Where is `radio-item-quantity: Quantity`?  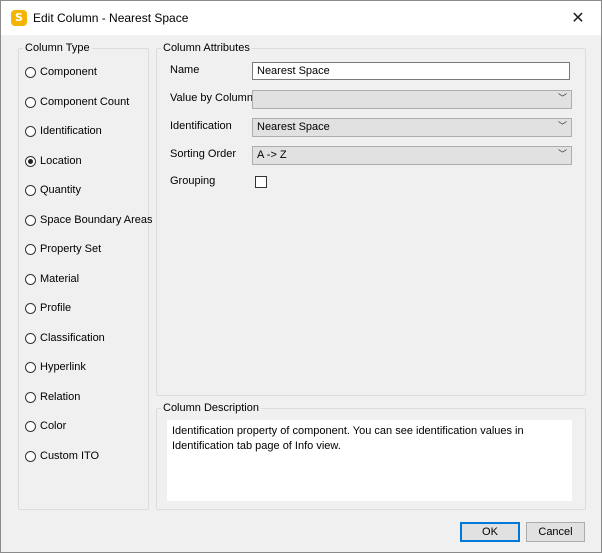 radio-item-quantity: Quantity is located at coordinates (53, 190).